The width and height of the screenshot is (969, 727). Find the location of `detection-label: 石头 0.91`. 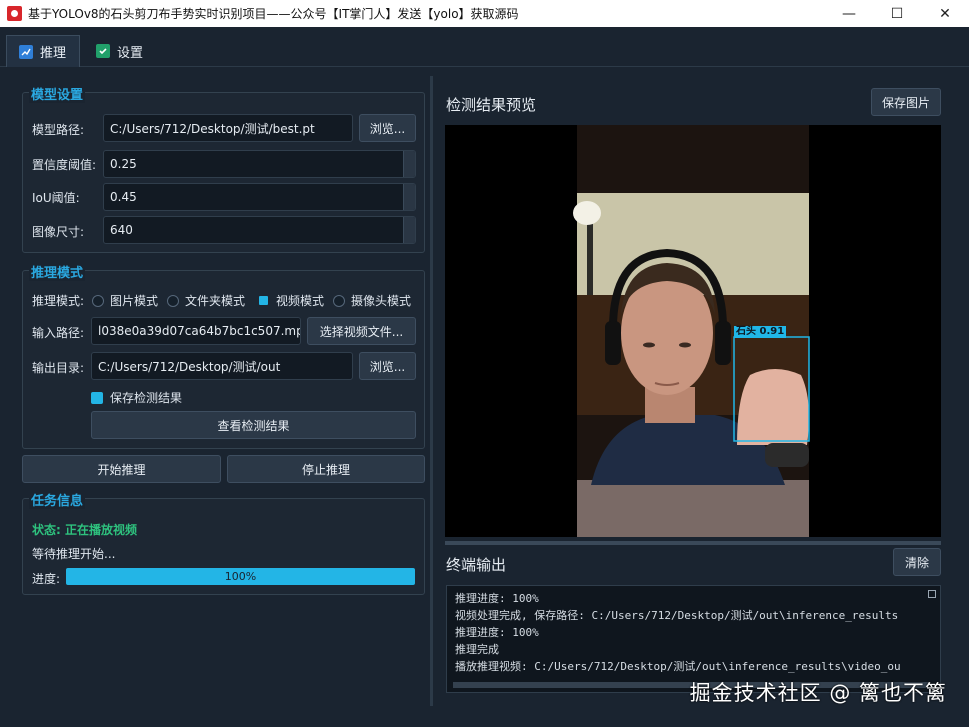

detection-label: 石头 0.91 is located at coordinates (760, 332).